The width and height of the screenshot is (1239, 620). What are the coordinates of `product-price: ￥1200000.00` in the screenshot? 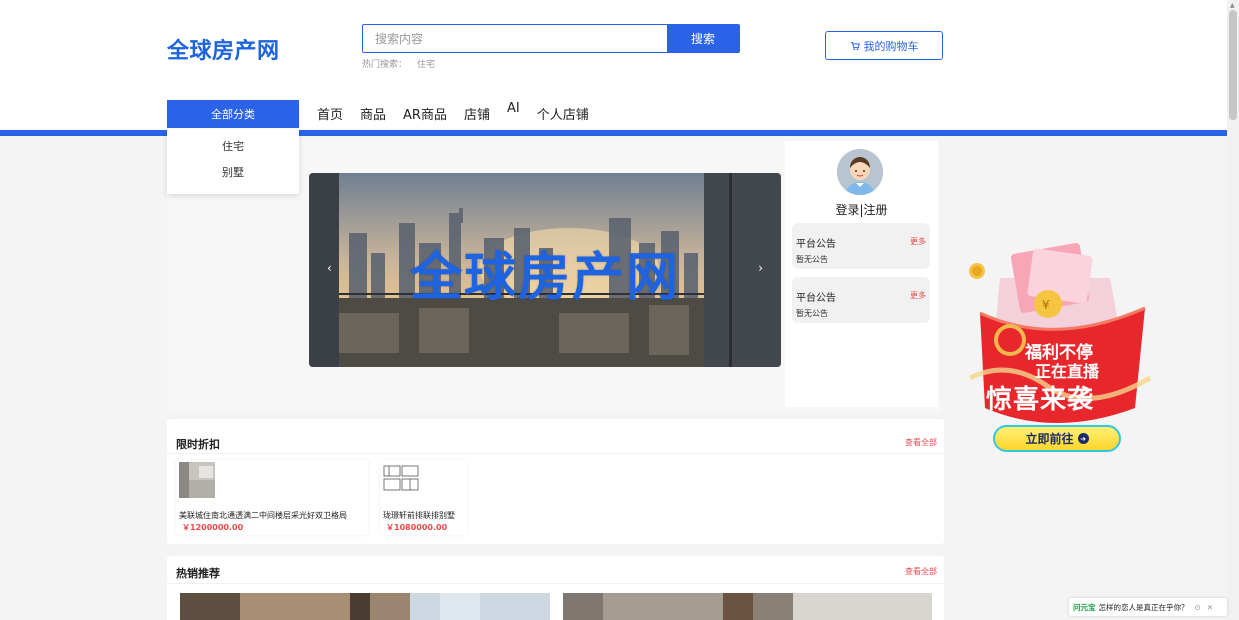 It's located at (213, 527).